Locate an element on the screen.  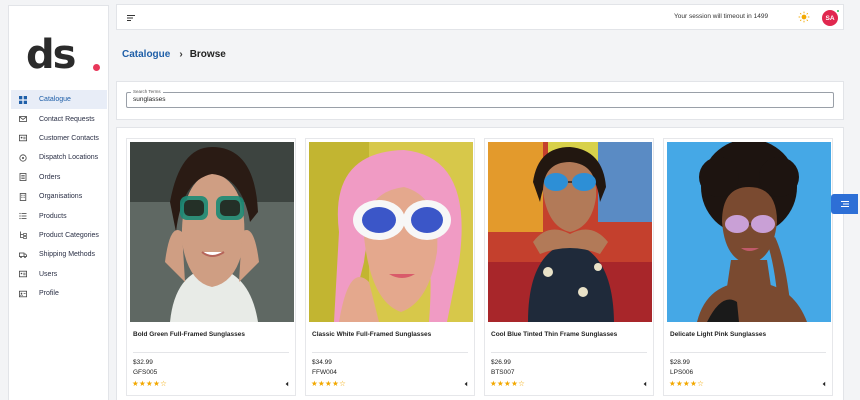
sidebar-item-catalogue: Catalogue is located at coordinates (59, 100).